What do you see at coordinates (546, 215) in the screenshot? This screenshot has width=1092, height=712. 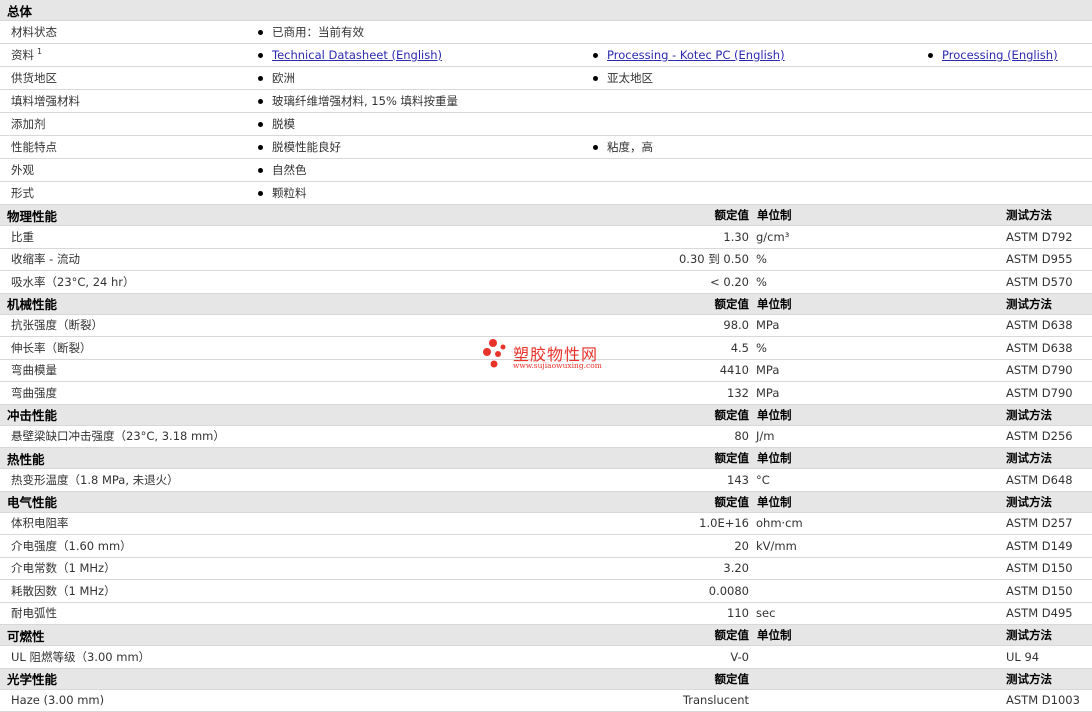 I see `section-header: 物理性能 额定值 单位制 测试方法` at bounding box center [546, 215].